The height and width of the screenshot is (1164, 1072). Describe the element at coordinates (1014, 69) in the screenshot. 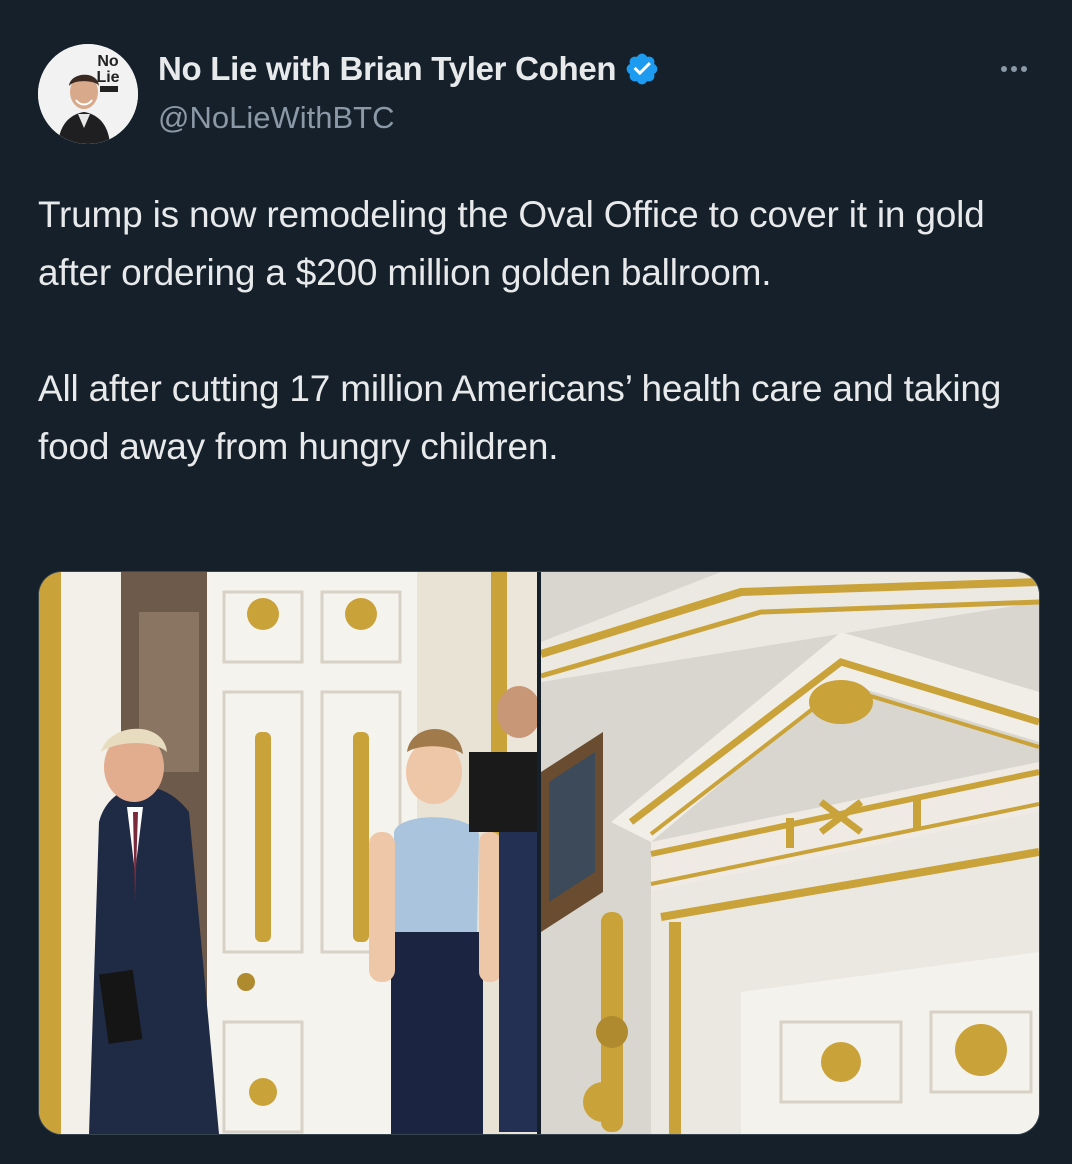

I see `more-options-icon` at that location.